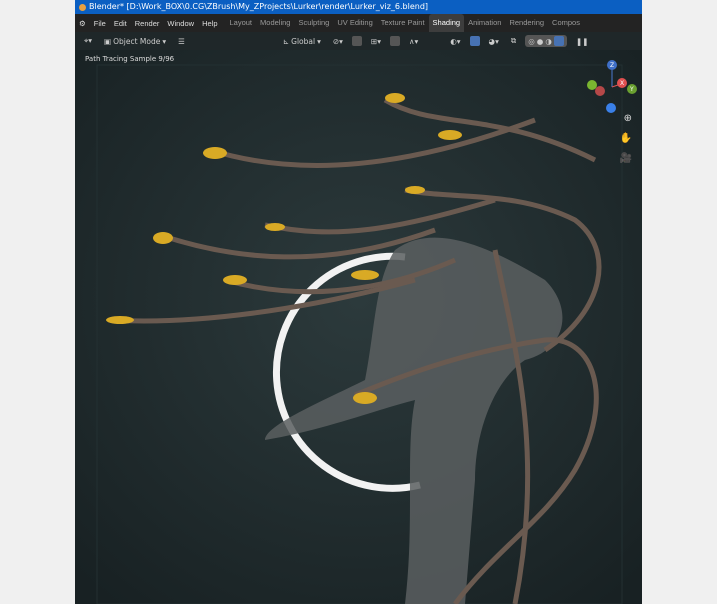 The image size is (717, 604). Describe the element at coordinates (484, 23) in the screenshot. I see `tab-animation: Animation` at that location.